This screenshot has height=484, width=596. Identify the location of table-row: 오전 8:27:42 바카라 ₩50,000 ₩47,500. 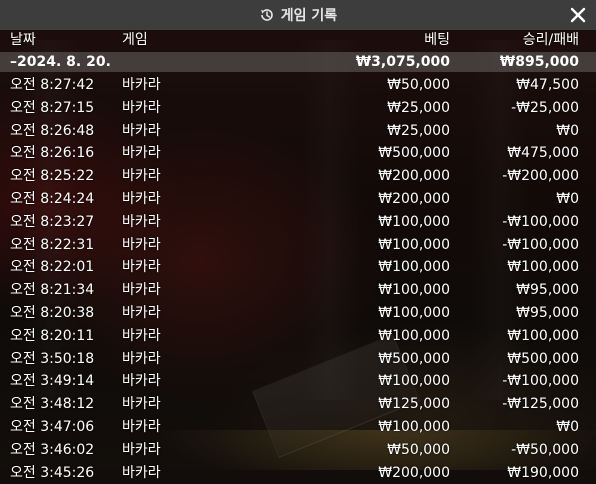
(298, 85).